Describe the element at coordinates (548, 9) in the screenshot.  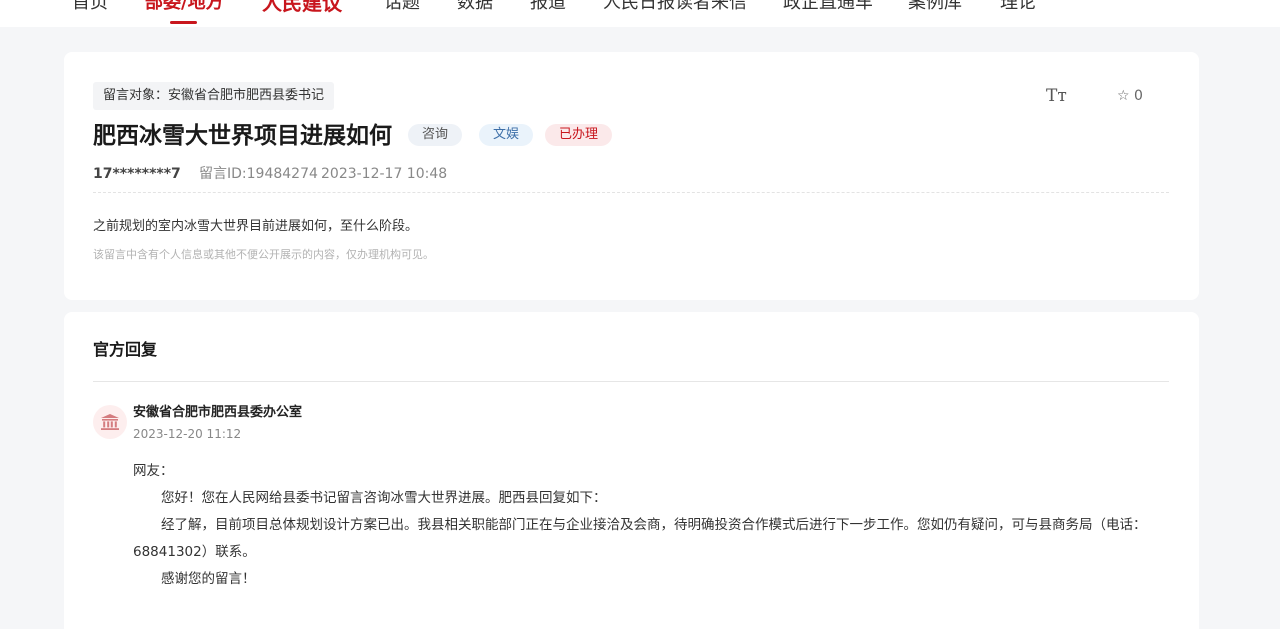
I see `nav-item-reports: 报道` at that location.